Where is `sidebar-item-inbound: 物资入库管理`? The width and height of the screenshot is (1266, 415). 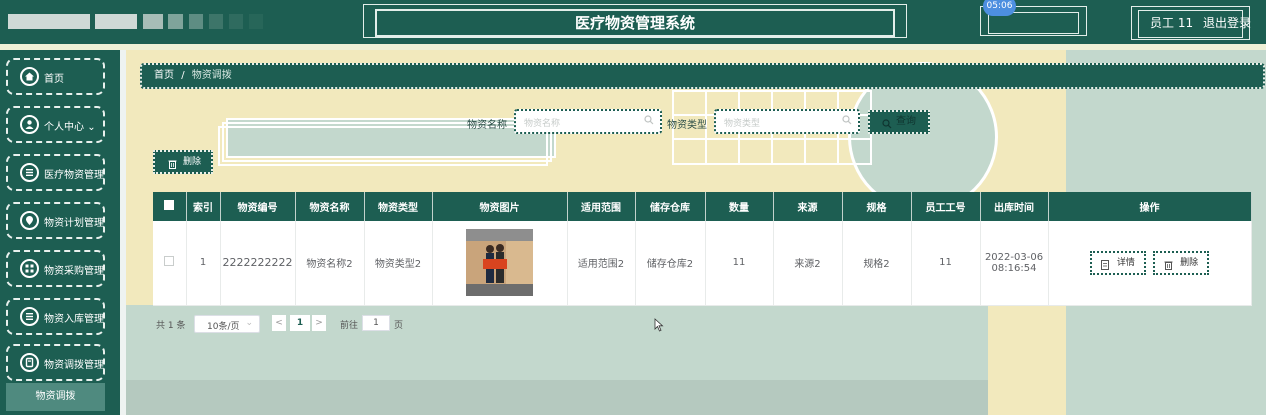 sidebar-item-inbound: 物资入库管理 is located at coordinates (55, 316).